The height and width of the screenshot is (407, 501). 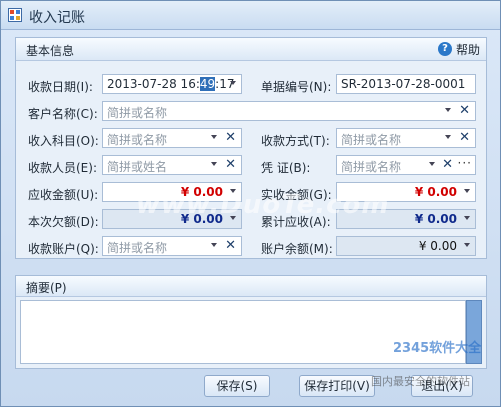 I want to click on subject-label: 收入科目(O):, so click(x=63, y=141).